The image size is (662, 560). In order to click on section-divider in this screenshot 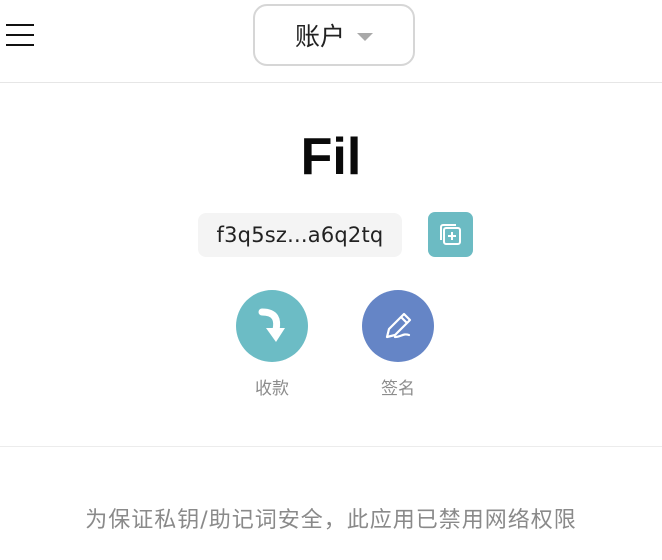, I will do `click(331, 446)`.